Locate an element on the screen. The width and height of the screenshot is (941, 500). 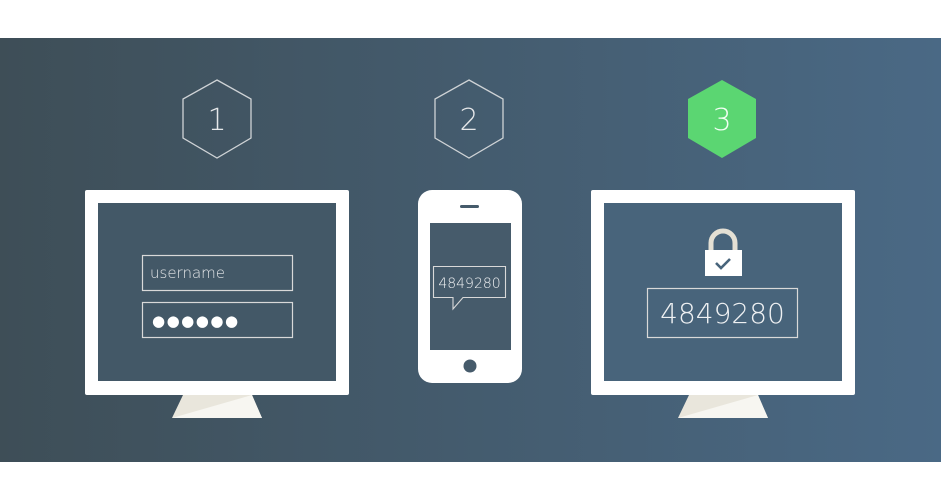
entered-code: 4849280 is located at coordinates (722, 313).